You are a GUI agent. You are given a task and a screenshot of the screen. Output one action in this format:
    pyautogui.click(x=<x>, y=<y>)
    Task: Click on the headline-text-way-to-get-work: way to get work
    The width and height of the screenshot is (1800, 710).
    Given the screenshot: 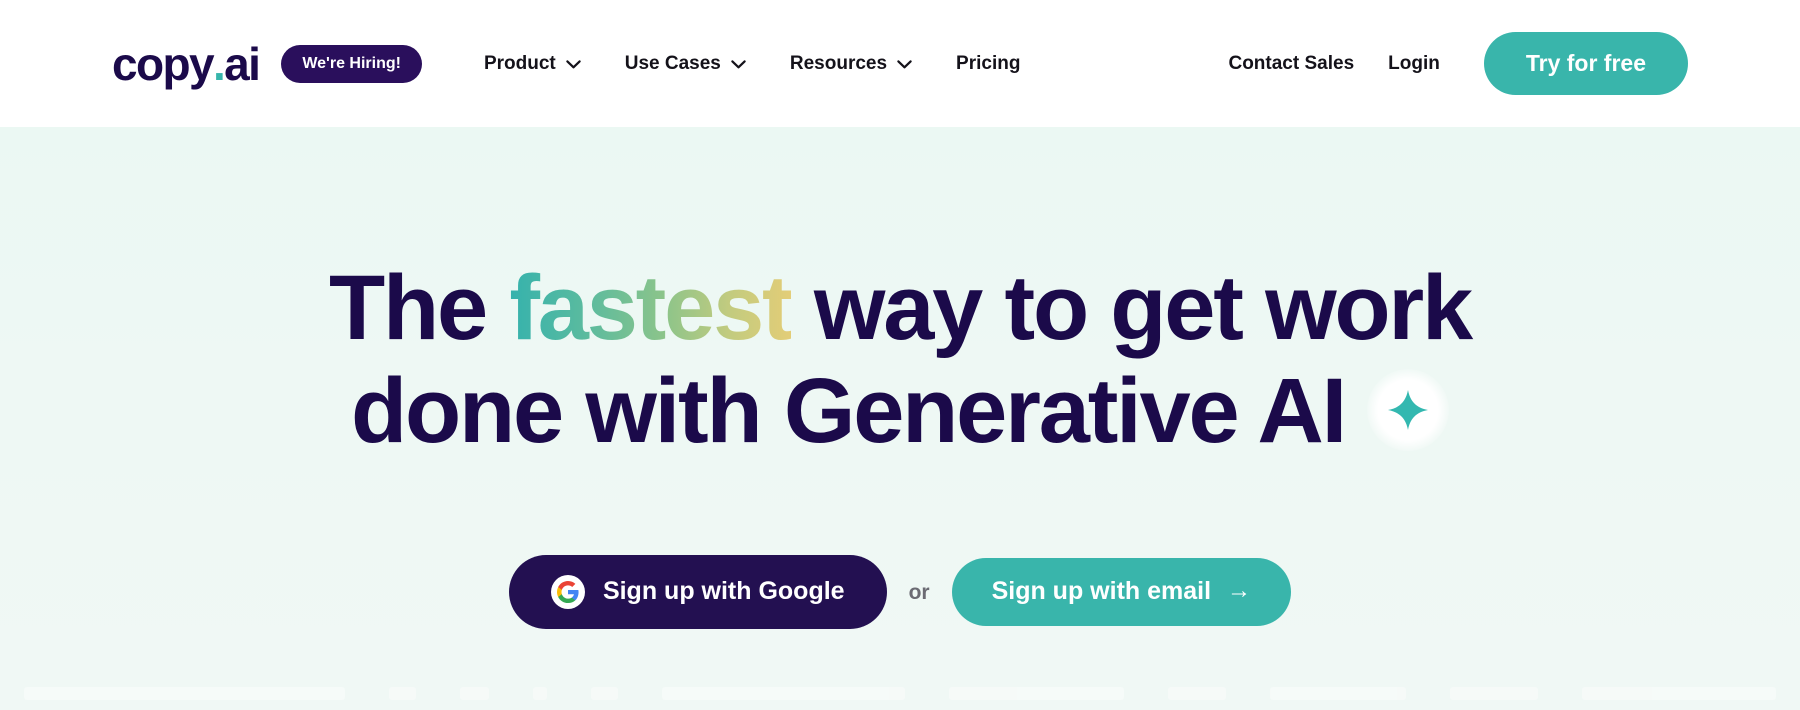 What is the action you would take?
    pyautogui.click(x=1131, y=308)
    